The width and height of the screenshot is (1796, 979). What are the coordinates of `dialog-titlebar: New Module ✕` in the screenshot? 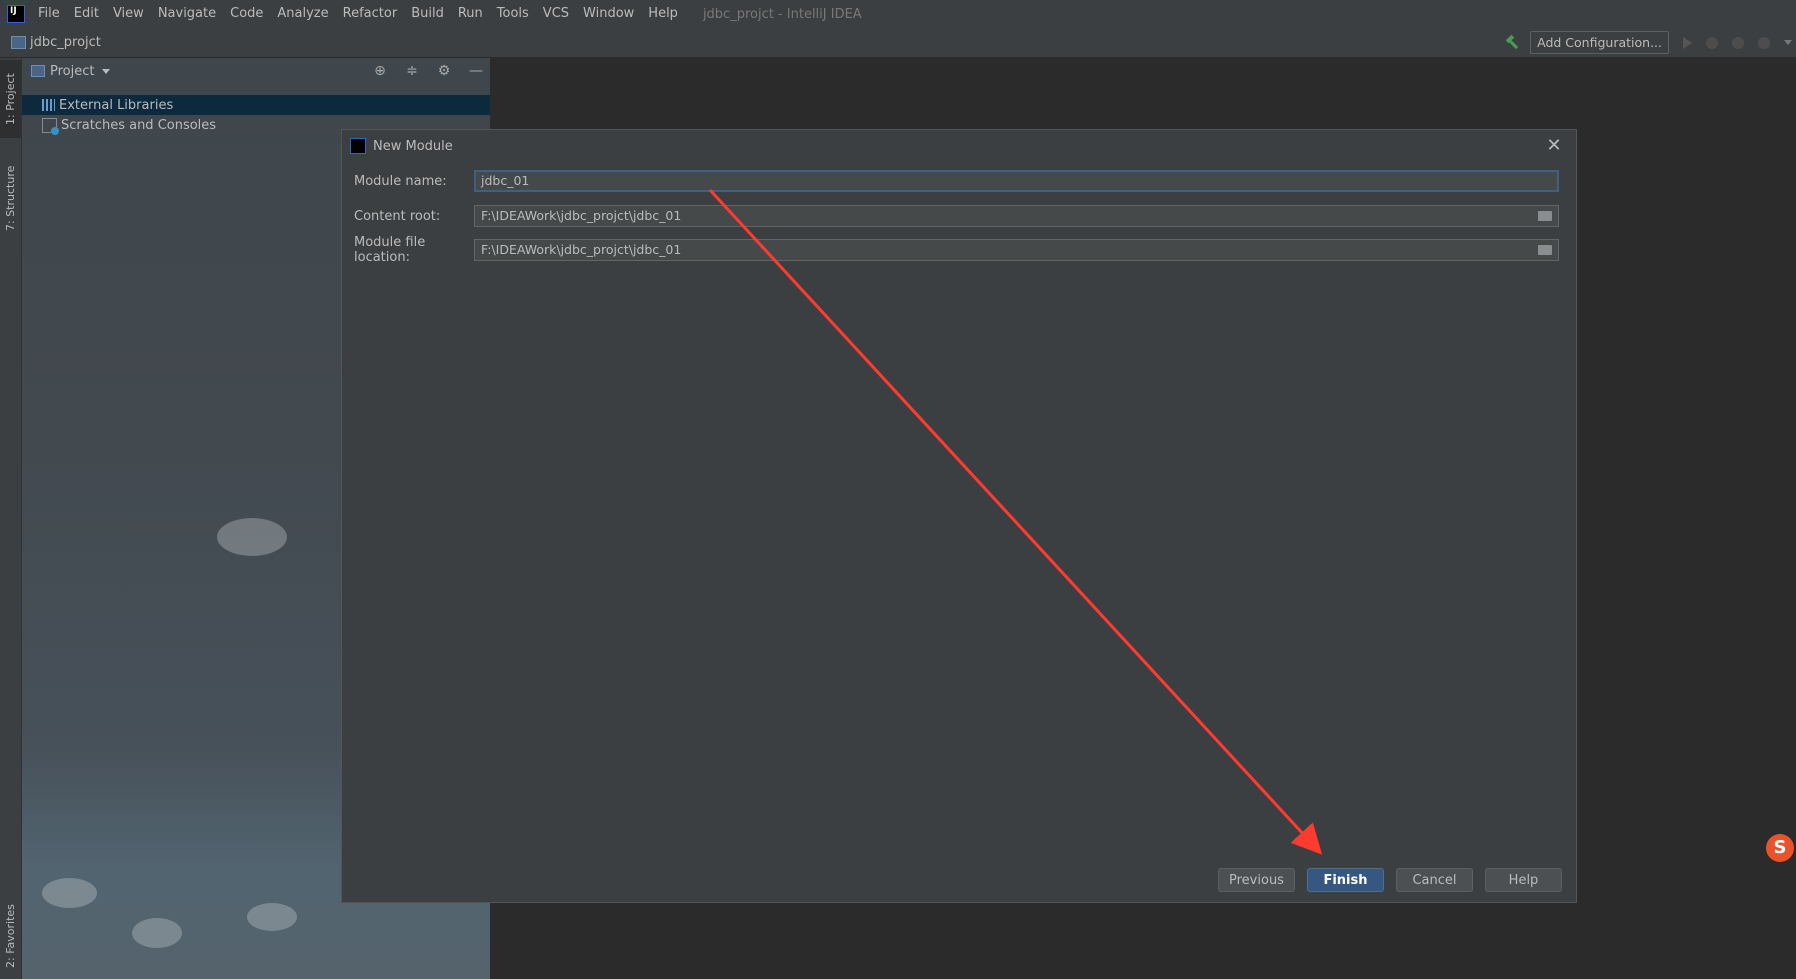 It's located at (959, 146).